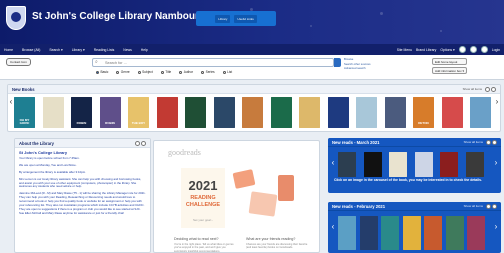 The height and width of the screenshot is (253, 504). I want to click on radio-series: Series, so click(208, 72).